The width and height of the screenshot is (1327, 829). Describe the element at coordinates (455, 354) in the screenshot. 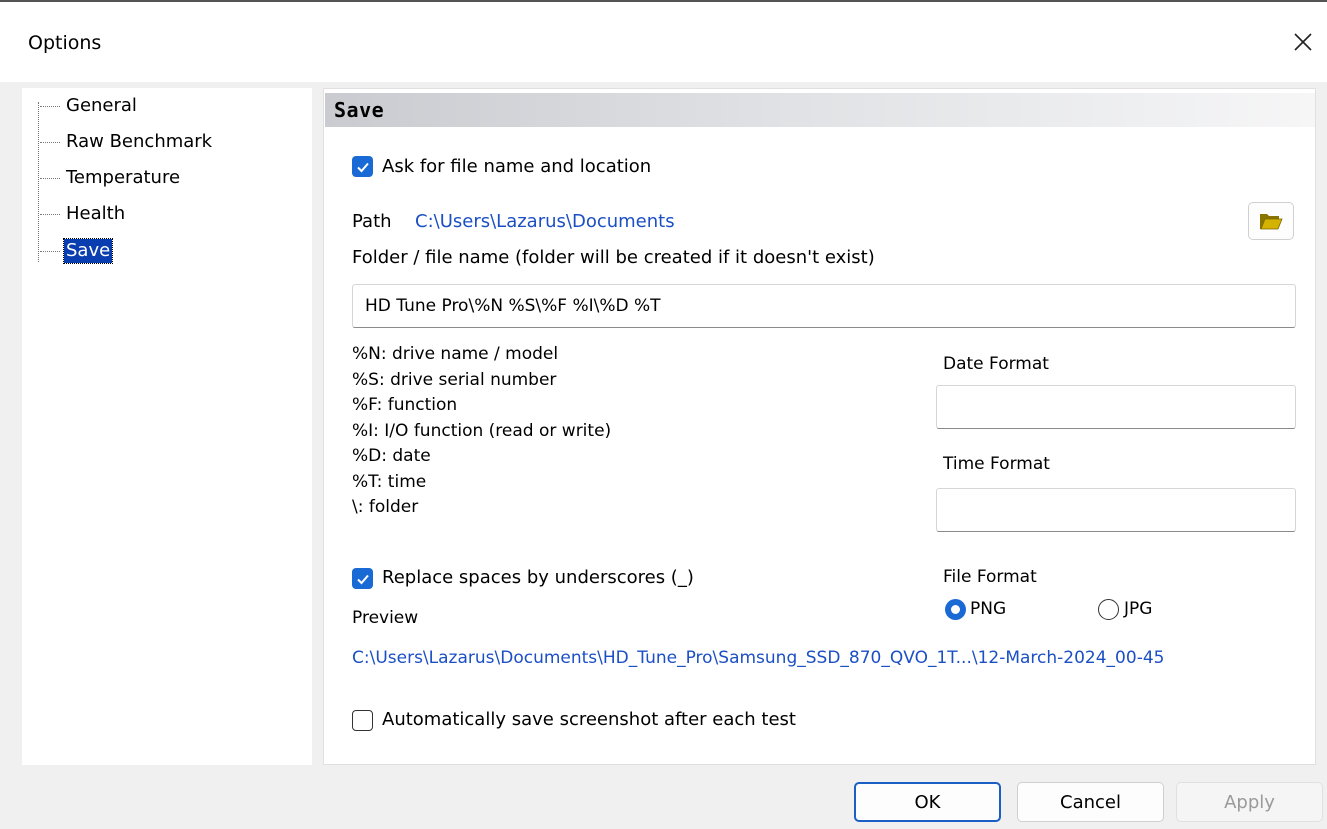

I see `variable-line: %N: drive name / model` at that location.